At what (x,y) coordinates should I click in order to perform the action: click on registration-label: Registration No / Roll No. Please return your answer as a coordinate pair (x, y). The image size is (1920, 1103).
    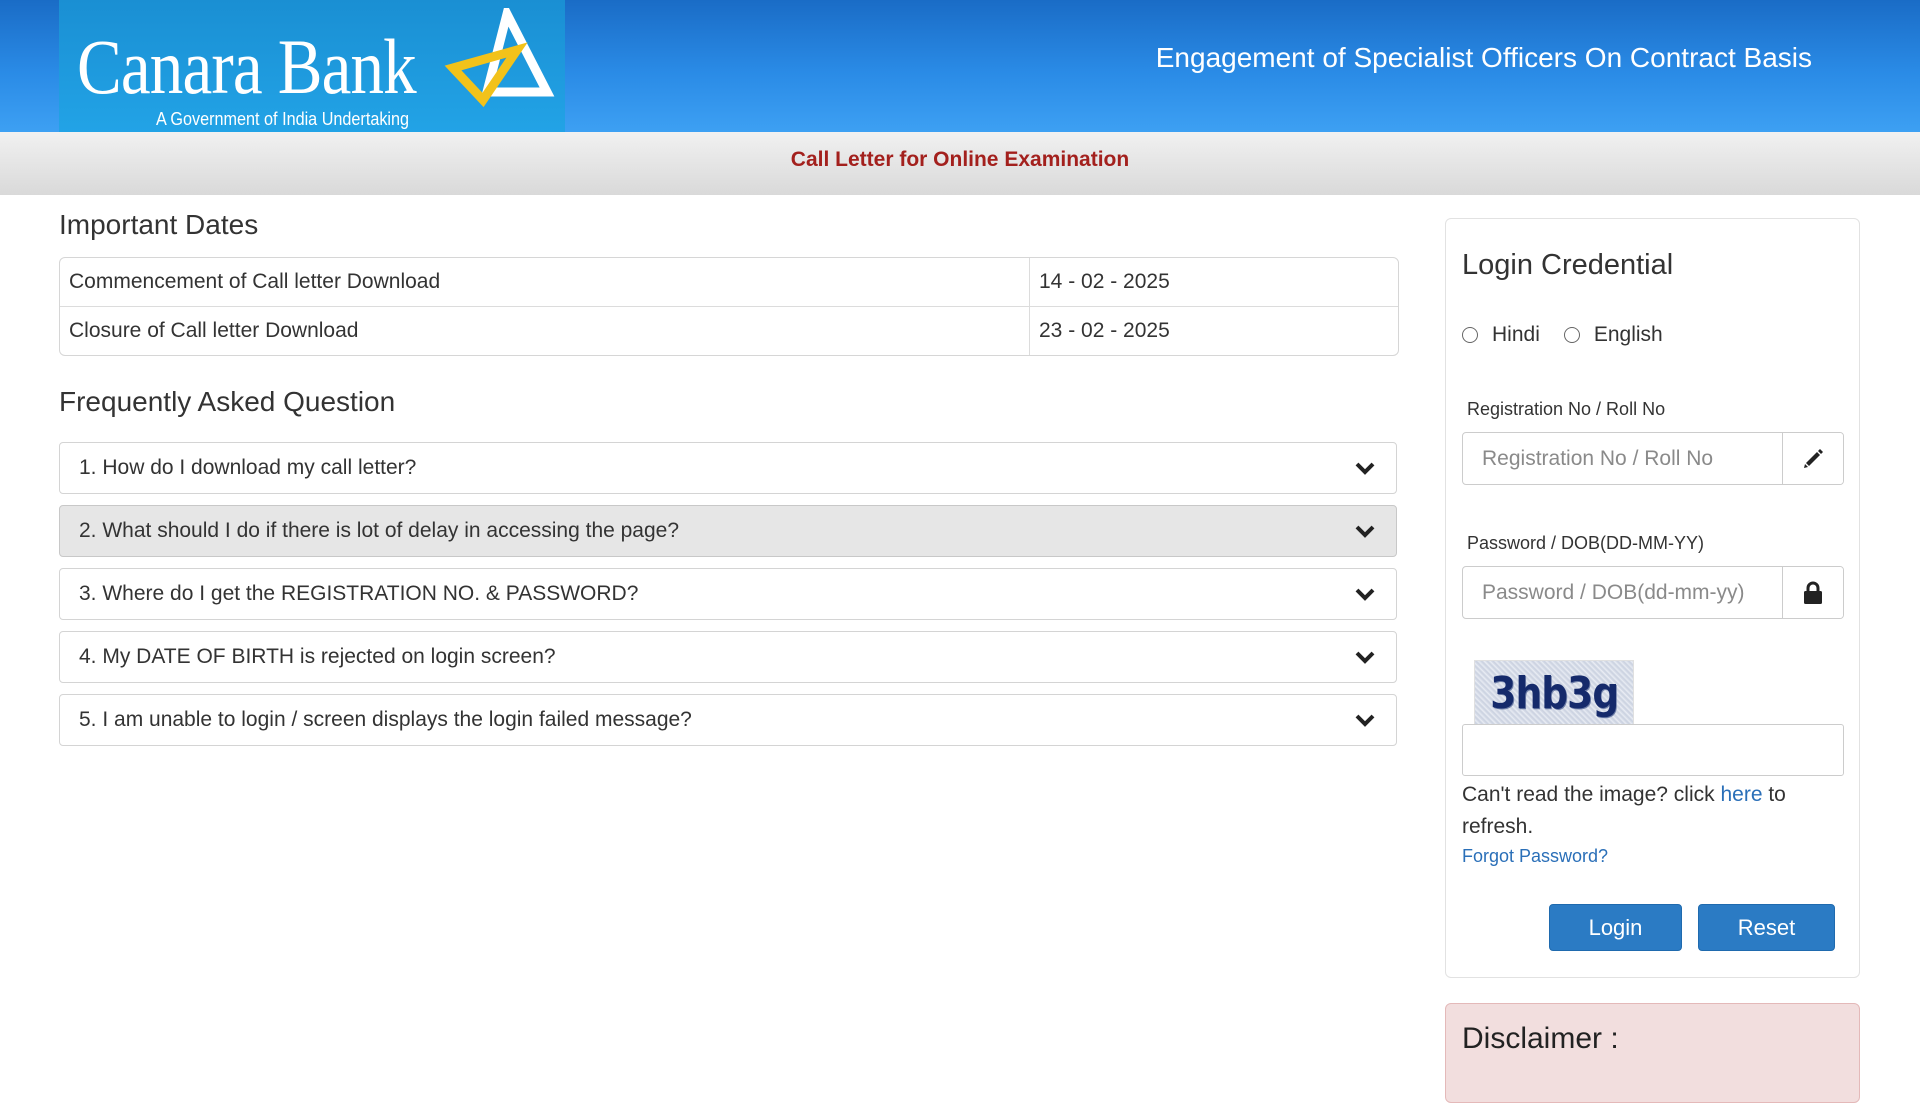
    Looking at the image, I should click on (1566, 409).